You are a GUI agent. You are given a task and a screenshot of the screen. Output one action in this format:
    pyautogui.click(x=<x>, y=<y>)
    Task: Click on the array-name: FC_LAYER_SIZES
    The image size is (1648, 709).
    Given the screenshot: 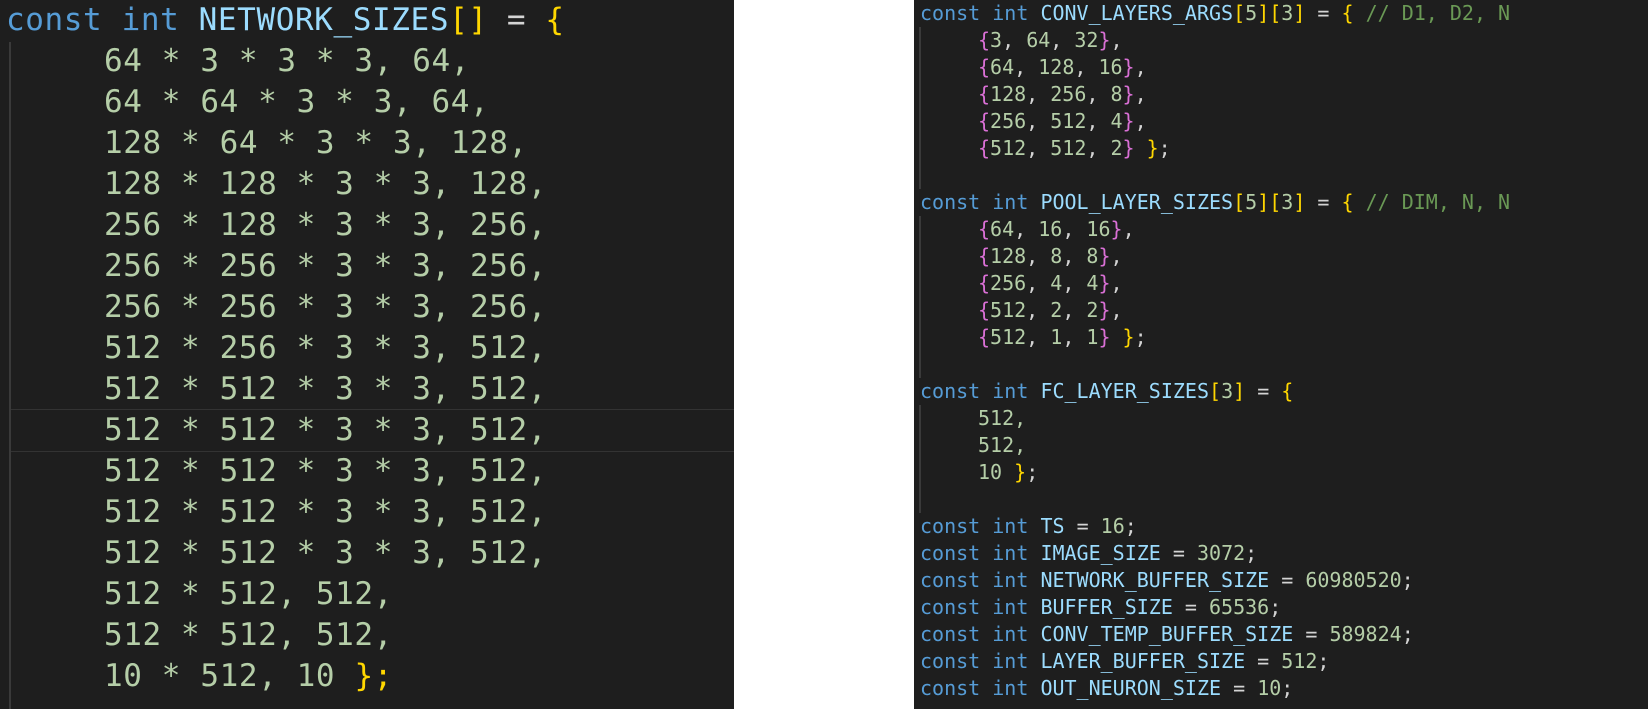 What is the action you would take?
    pyautogui.click(x=1125, y=391)
    